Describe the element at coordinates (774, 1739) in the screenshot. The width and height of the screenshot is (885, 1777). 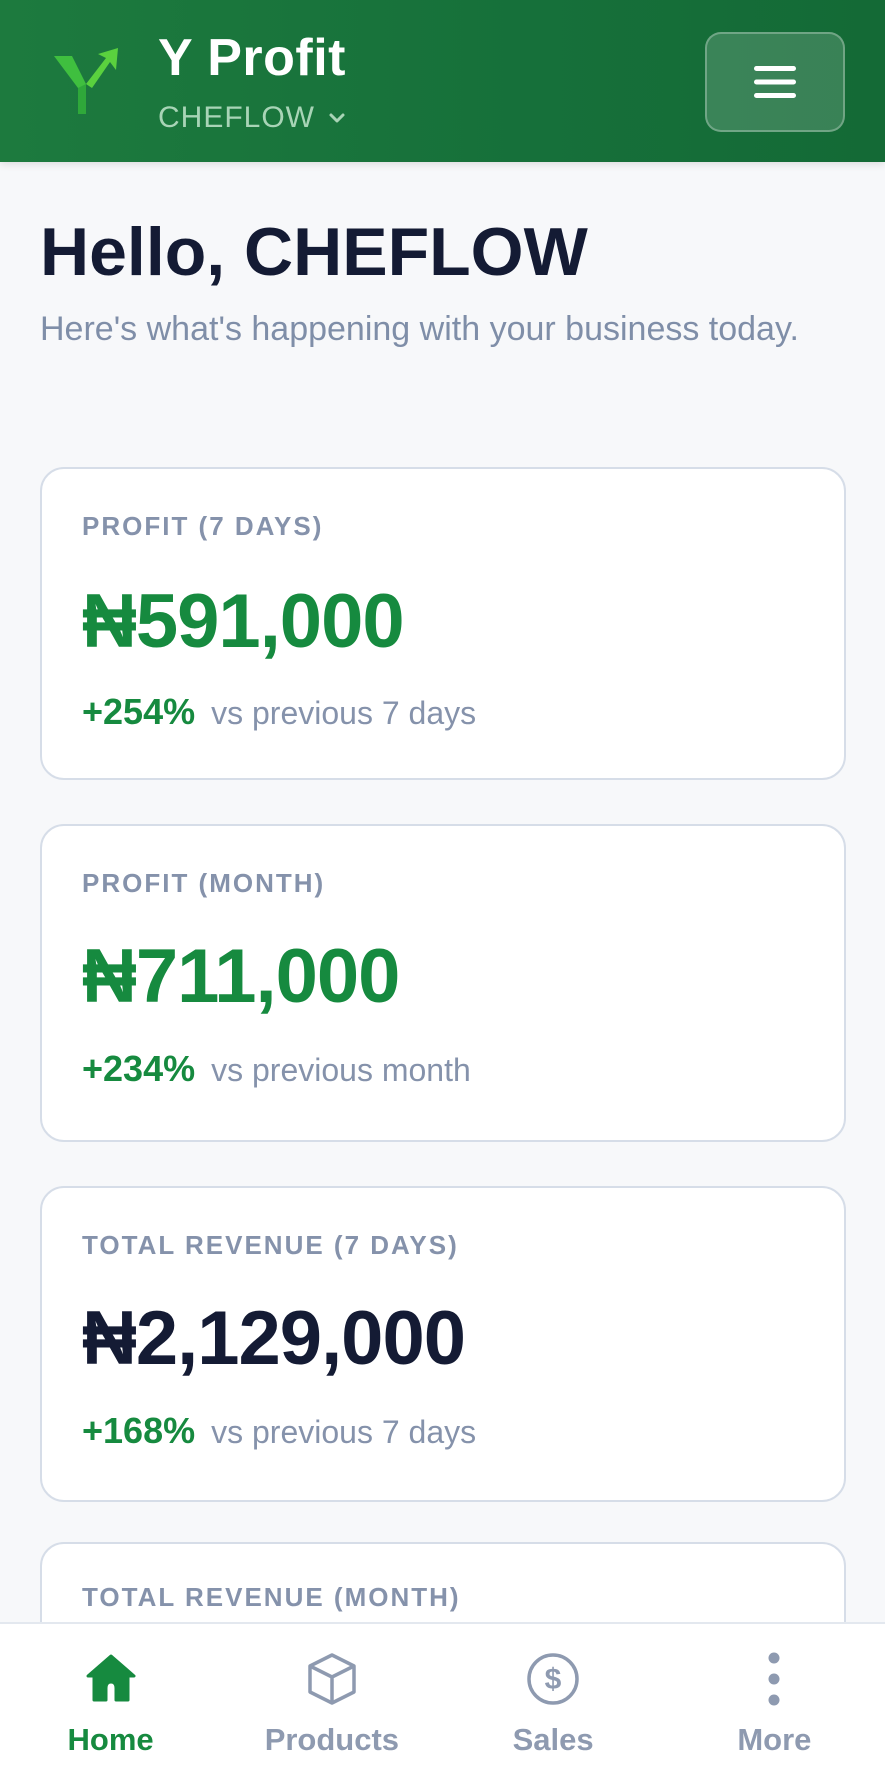
I see `nav-label: More` at that location.